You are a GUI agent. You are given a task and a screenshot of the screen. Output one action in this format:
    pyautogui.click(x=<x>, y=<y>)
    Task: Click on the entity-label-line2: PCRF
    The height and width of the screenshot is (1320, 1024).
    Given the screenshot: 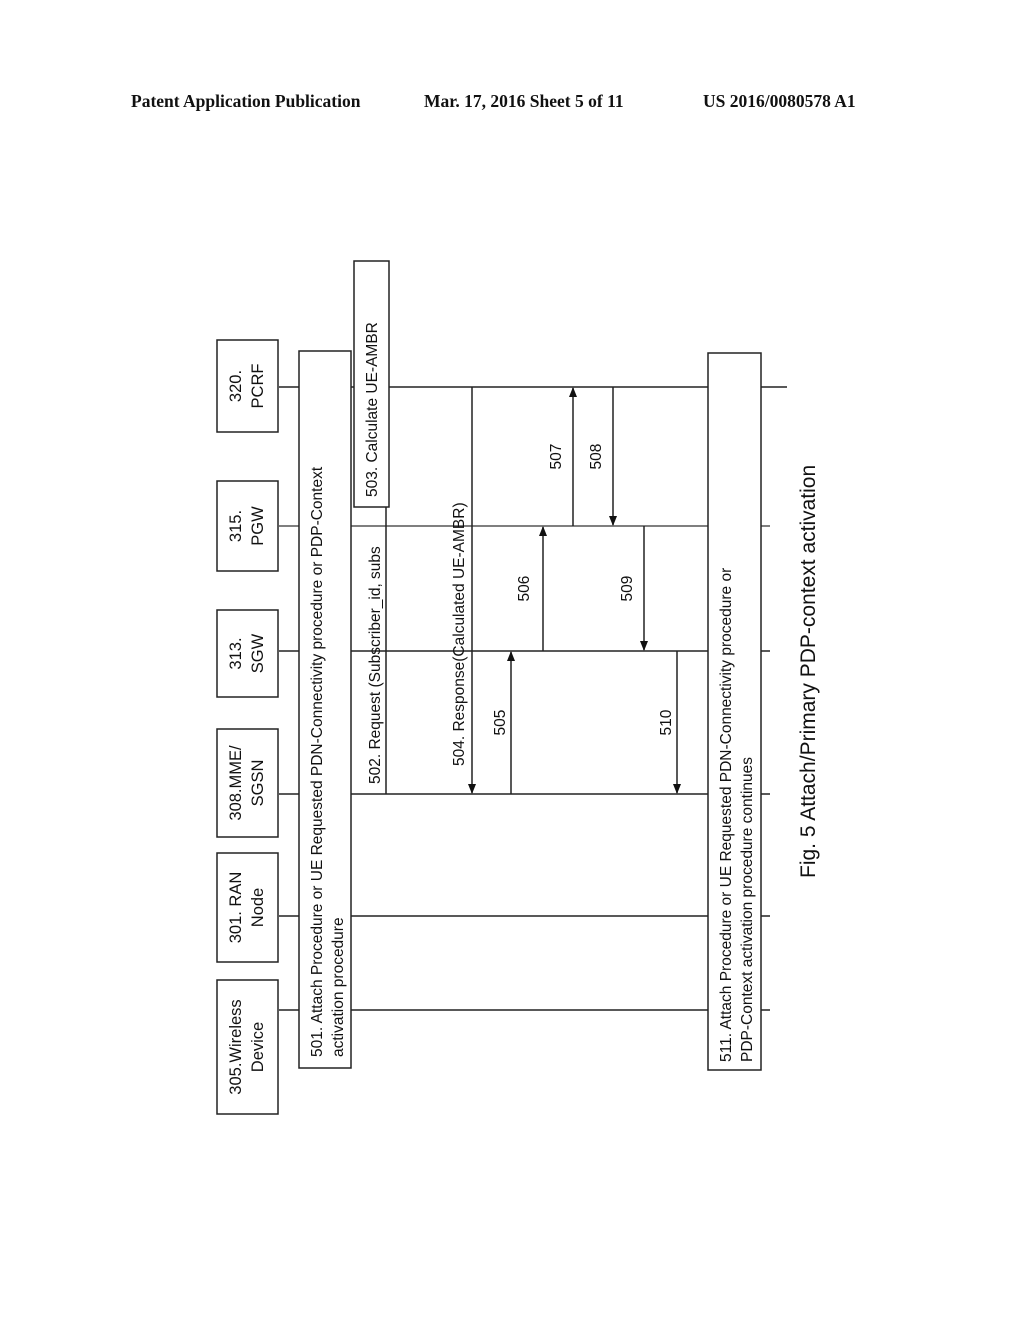 What is the action you would take?
    pyautogui.click(x=258, y=386)
    